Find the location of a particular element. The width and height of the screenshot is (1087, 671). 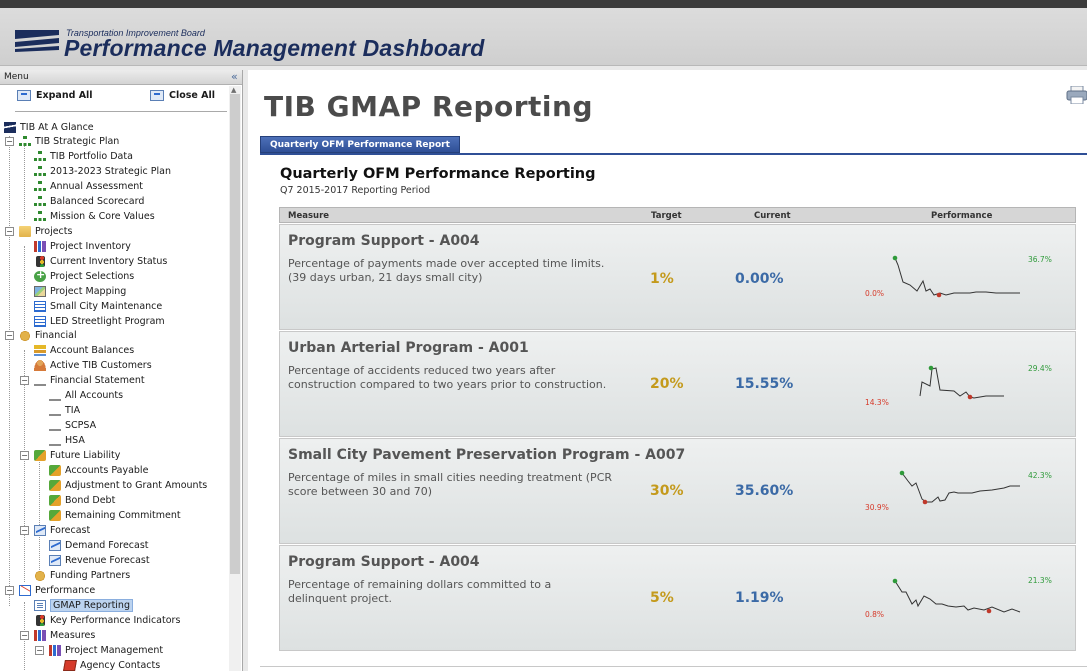

column-header-measure: Measure is located at coordinates (308, 216).